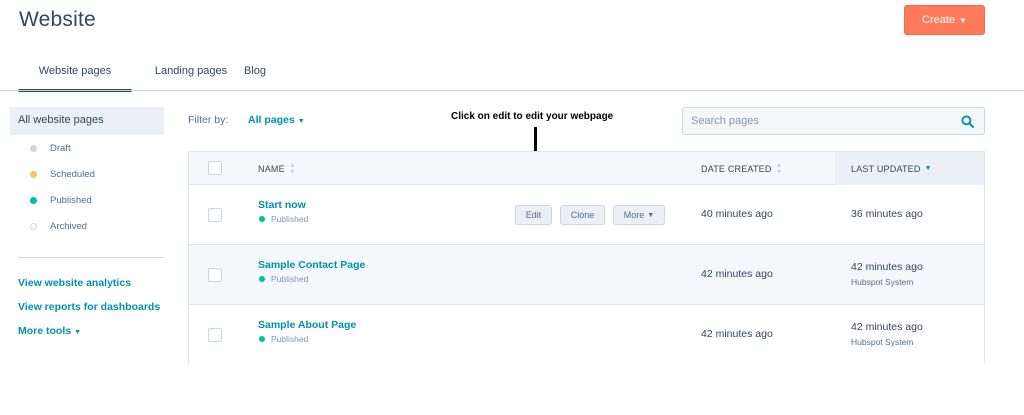  I want to click on more-button: More ▼, so click(639, 215).